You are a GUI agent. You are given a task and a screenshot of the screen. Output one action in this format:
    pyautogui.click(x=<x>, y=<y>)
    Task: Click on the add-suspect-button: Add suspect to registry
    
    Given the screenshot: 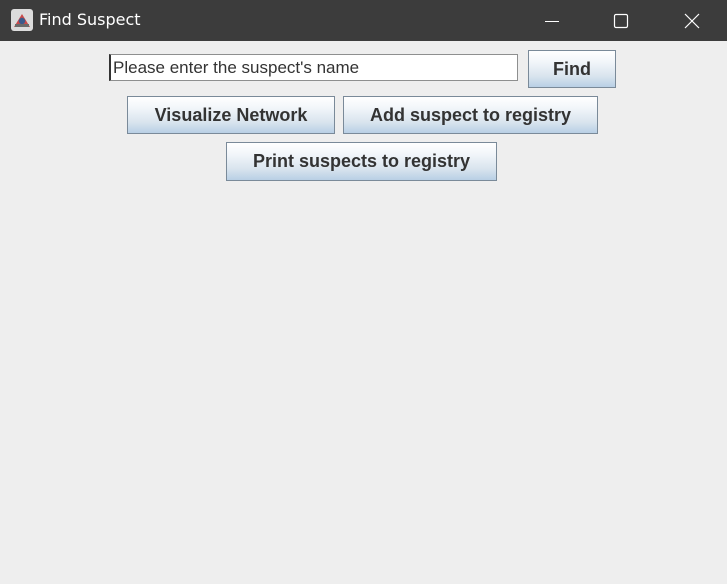 What is the action you would take?
    pyautogui.click(x=470, y=115)
    